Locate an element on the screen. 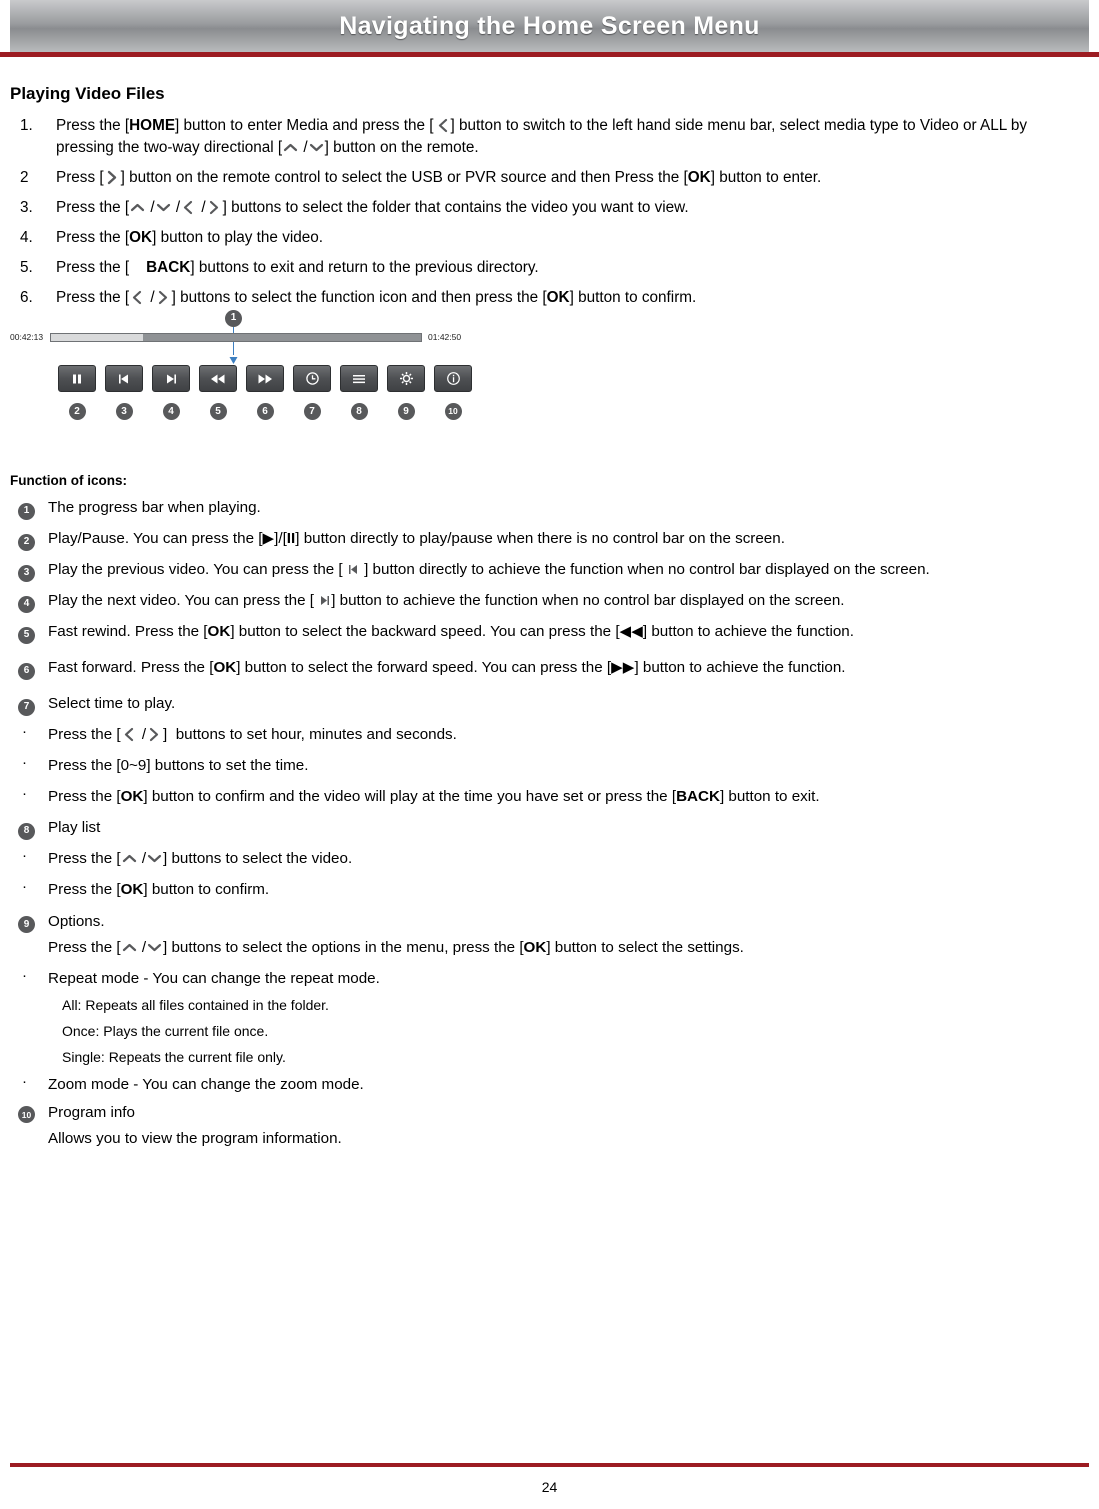  functions-title: Function of icons: is located at coordinates (68, 481).